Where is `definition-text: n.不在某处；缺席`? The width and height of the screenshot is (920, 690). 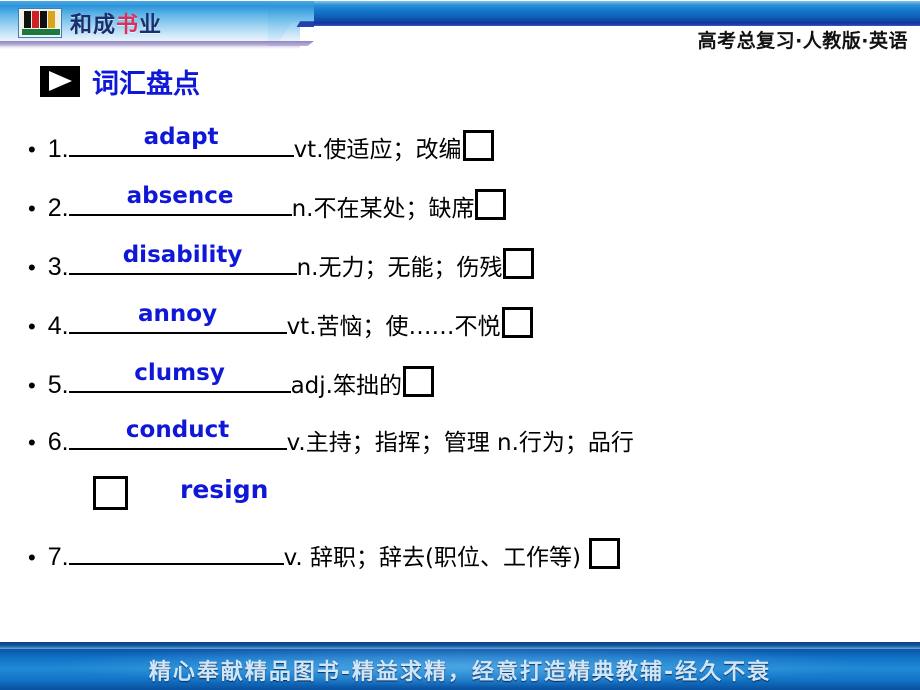
definition-text: n.不在某处；缺席 is located at coordinates (383, 209).